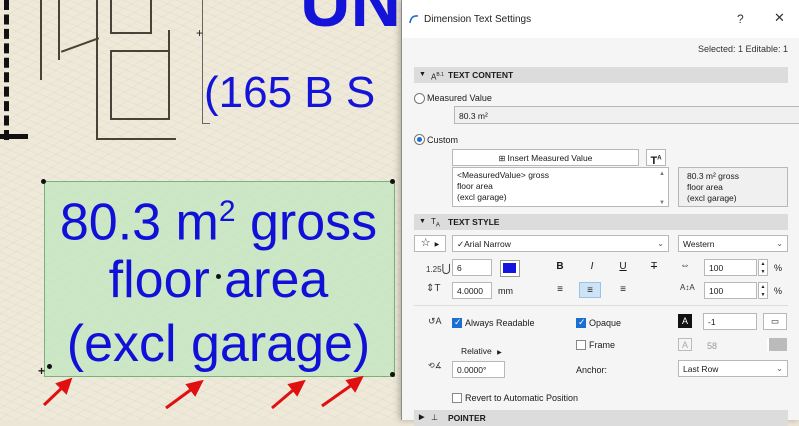 The width and height of the screenshot is (799, 426). What do you see at coordinates (457, 398) in the screenshot?
I see `revert-checkbox` at bounding box center [457, 398].